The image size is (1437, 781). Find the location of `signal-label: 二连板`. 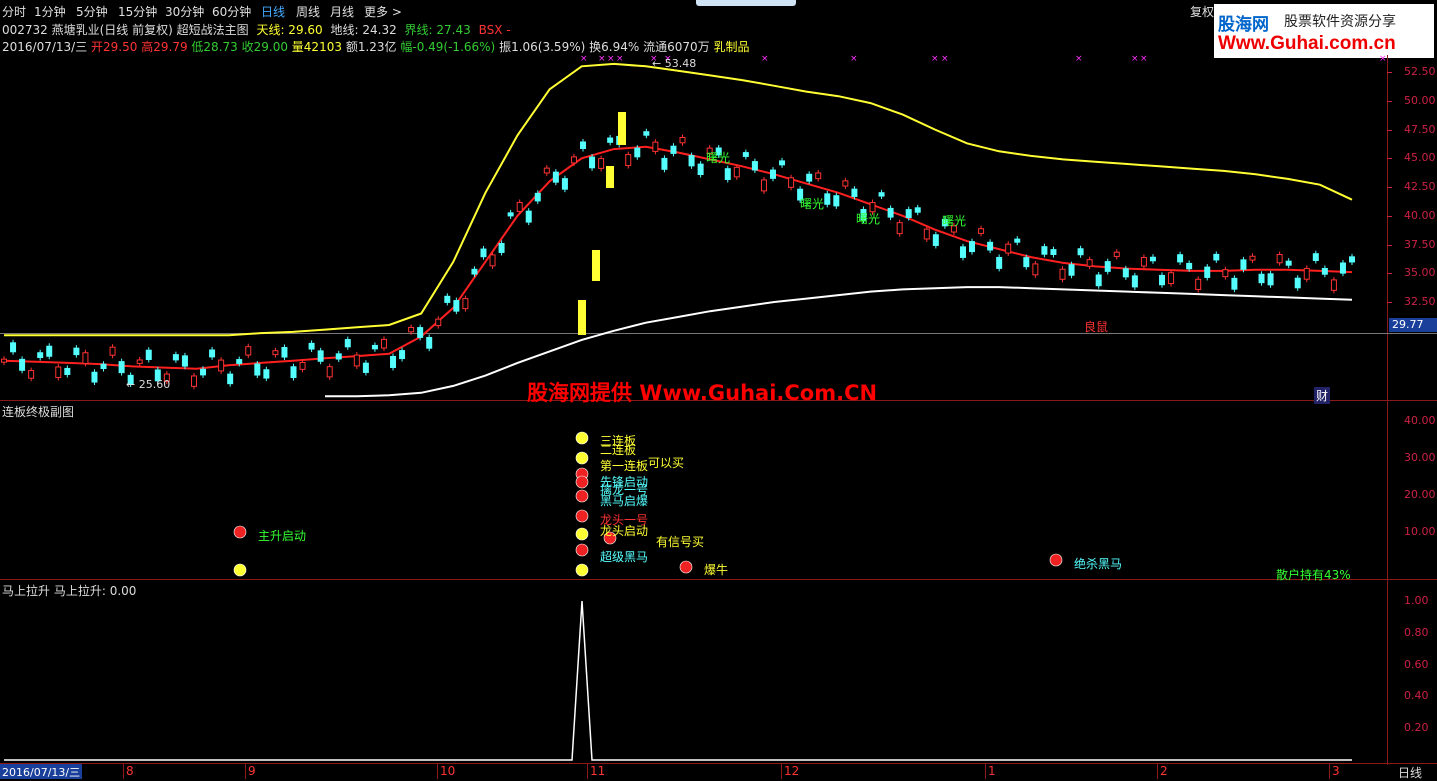

signal-label: 二连板 is located at coordinates (618, 450).